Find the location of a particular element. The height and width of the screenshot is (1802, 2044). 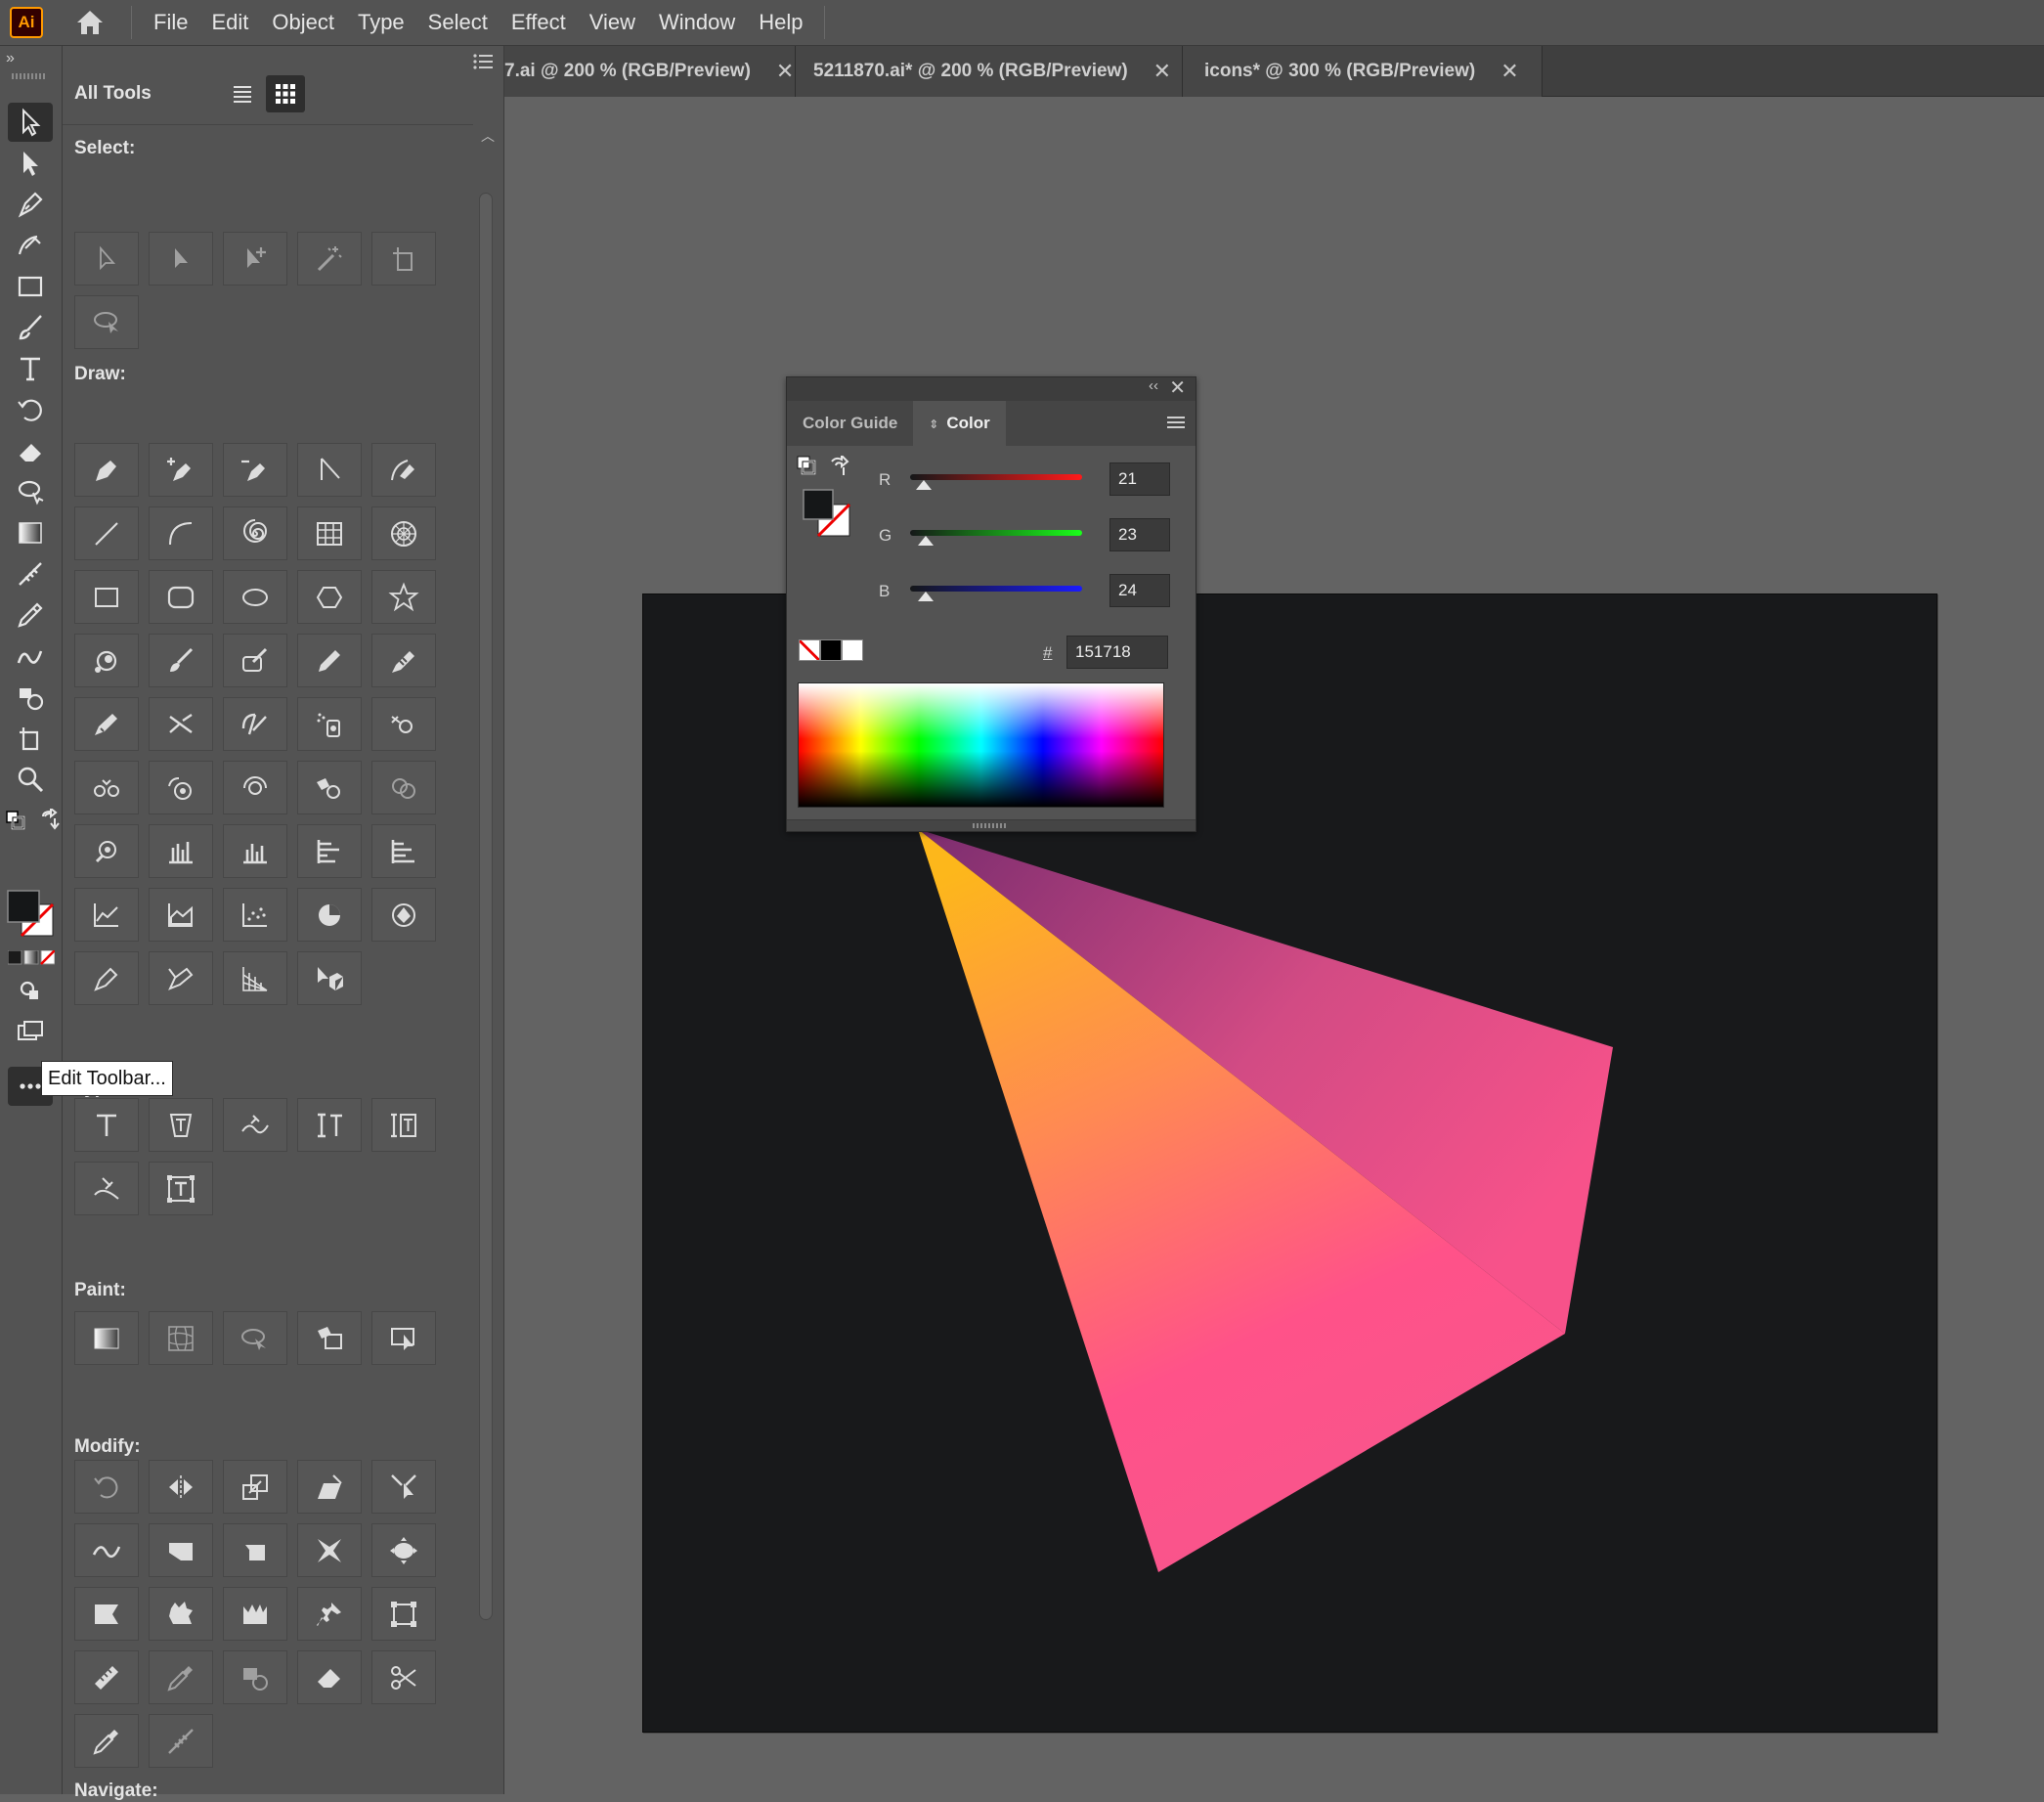

tool-symbol-spinner is located at coordinates (255, 787).